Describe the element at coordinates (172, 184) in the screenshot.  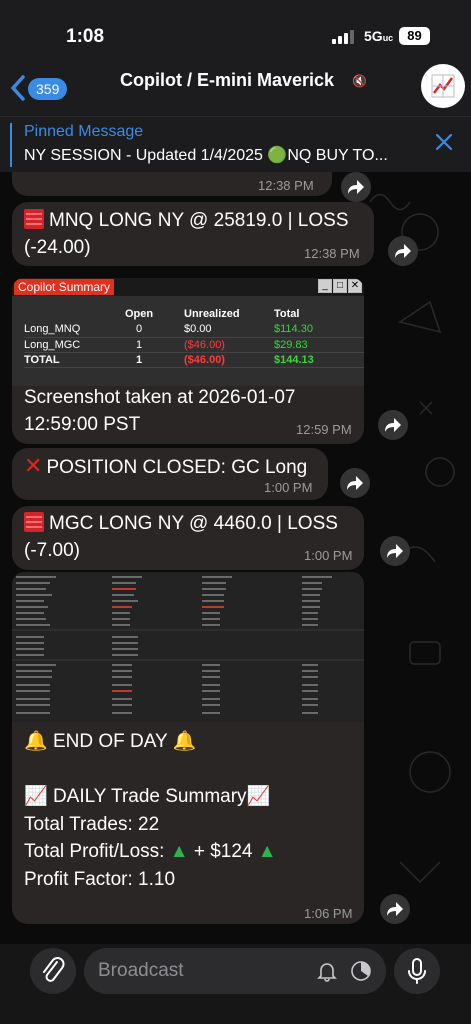
I see `message-bubble: 12:38 PM` at that location.